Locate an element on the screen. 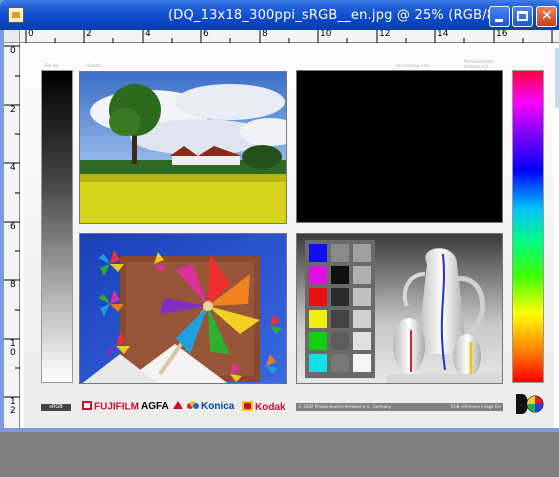  top-label: Hinweis is located at coordinates (94, 65).